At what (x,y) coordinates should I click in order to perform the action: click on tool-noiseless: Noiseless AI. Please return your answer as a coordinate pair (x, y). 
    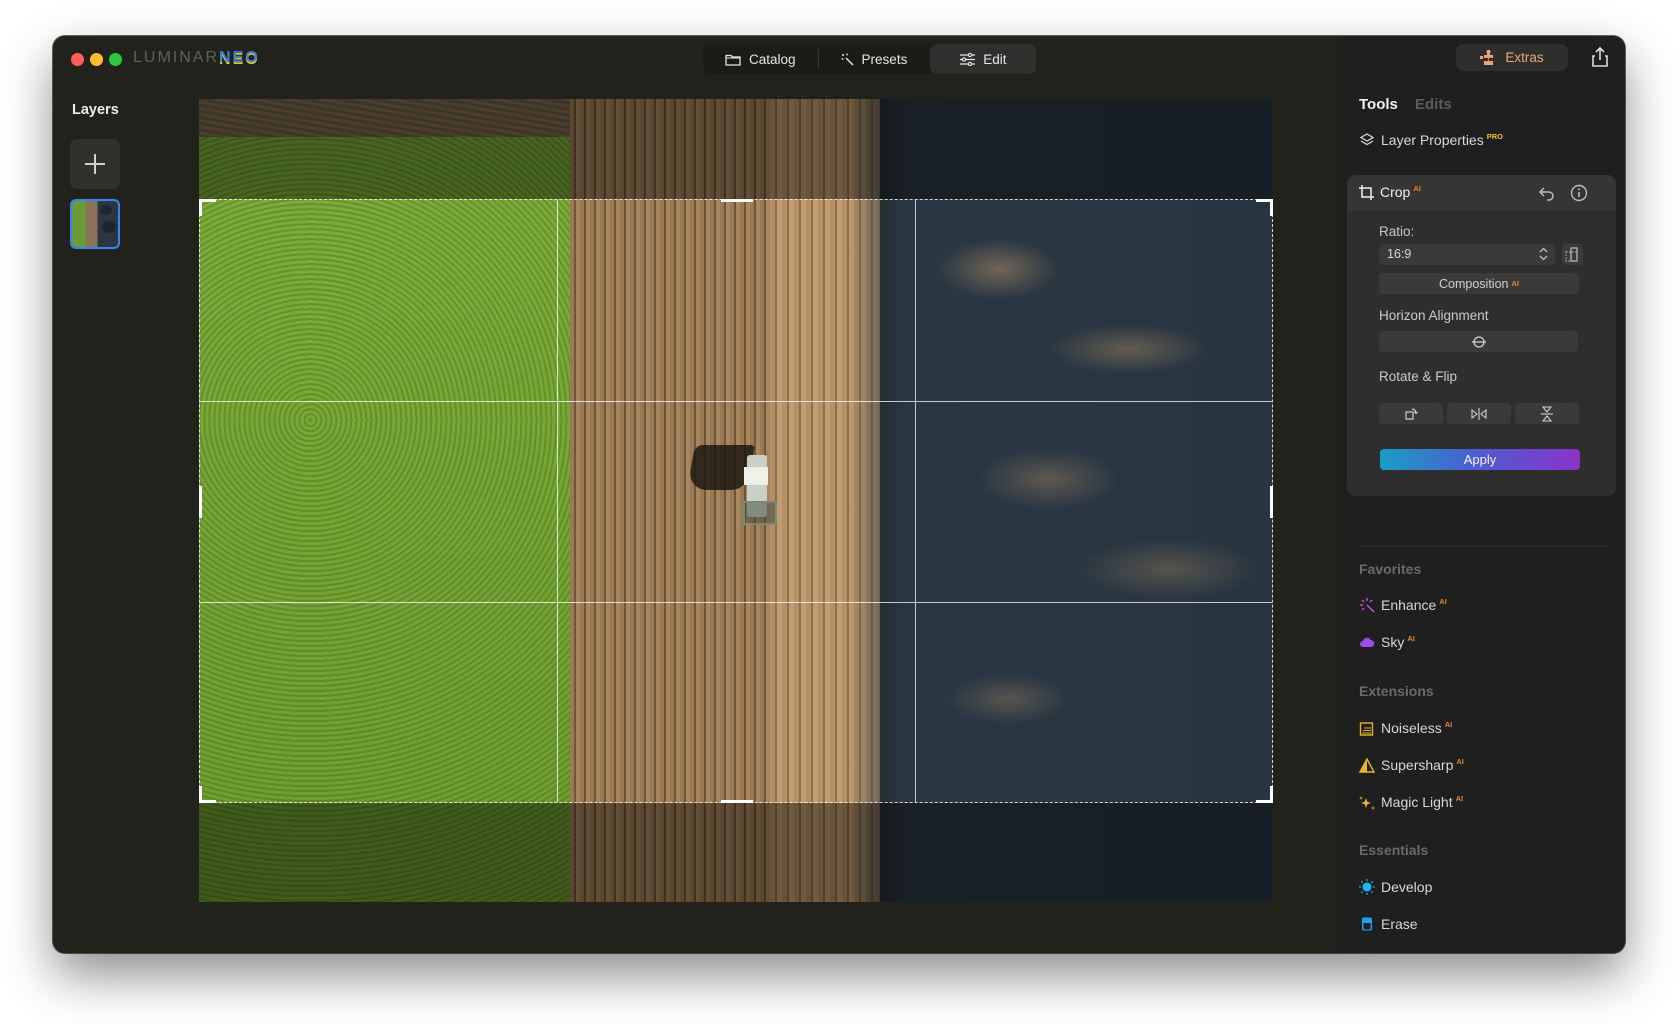
    Looking at the image, I should click on (1405, 728).